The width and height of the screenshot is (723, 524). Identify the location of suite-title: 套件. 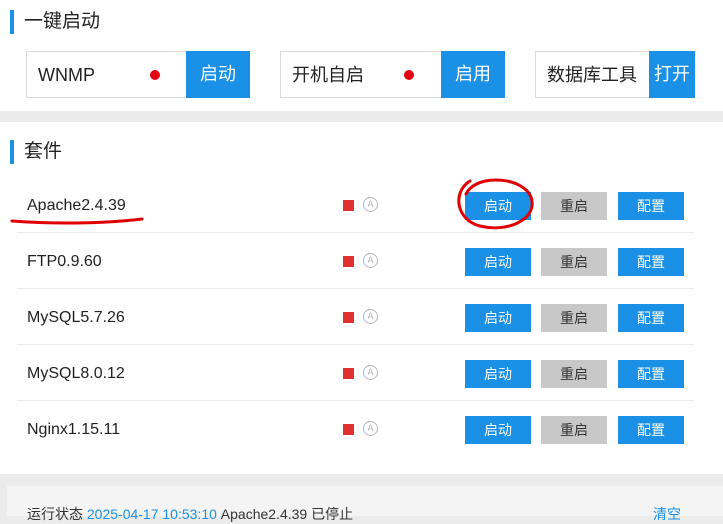
(36, 152).